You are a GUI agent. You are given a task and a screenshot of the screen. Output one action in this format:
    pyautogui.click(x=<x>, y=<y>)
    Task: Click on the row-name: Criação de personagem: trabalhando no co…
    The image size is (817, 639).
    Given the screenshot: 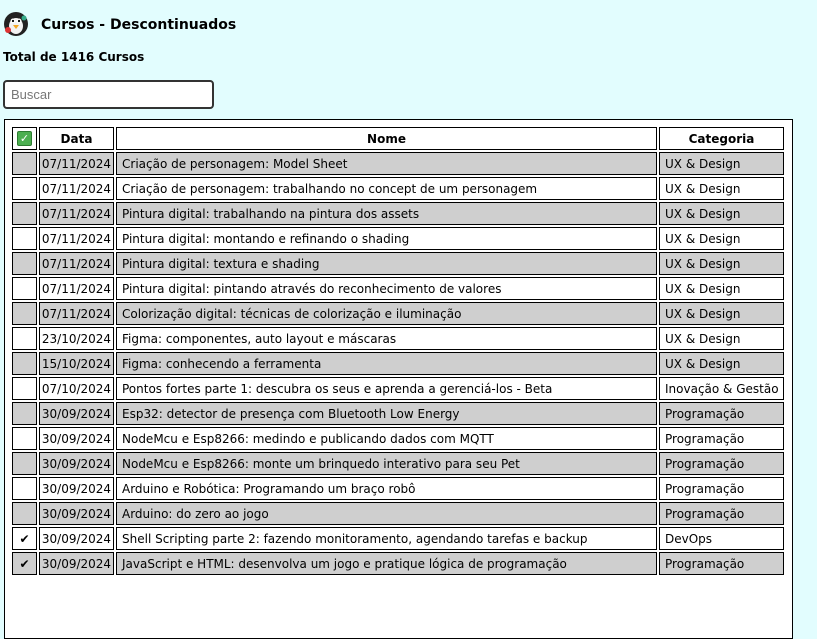 What is the action you would take?
    pyautogui.click(x=386, y=188)
    